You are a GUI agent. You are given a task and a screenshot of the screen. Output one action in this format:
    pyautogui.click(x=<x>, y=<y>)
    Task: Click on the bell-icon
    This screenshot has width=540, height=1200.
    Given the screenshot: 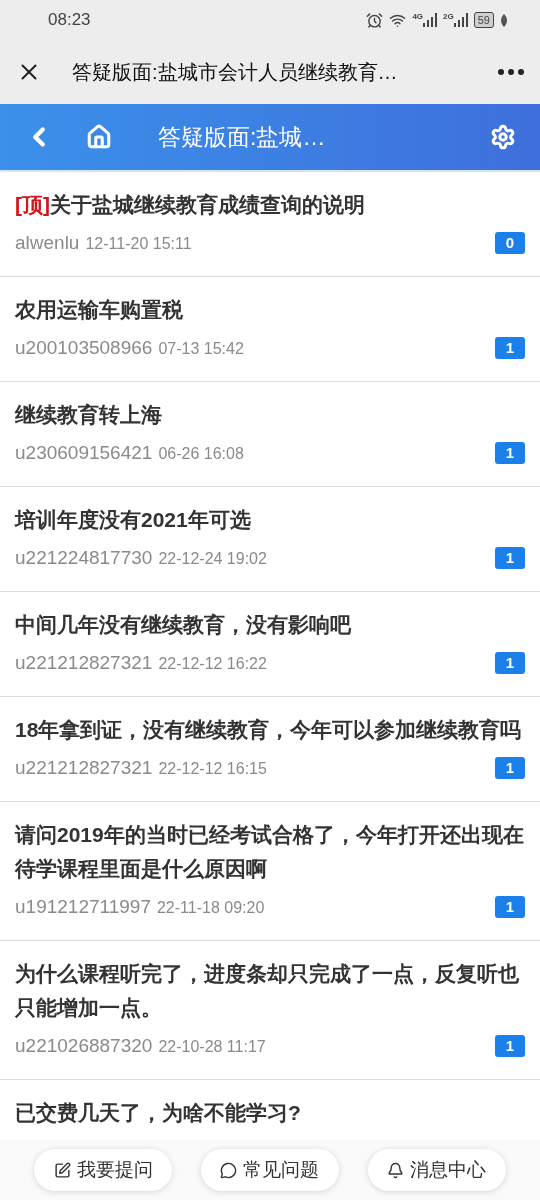 What is the action you would take?
    pyautogui.click(x=396, y=1170)
    